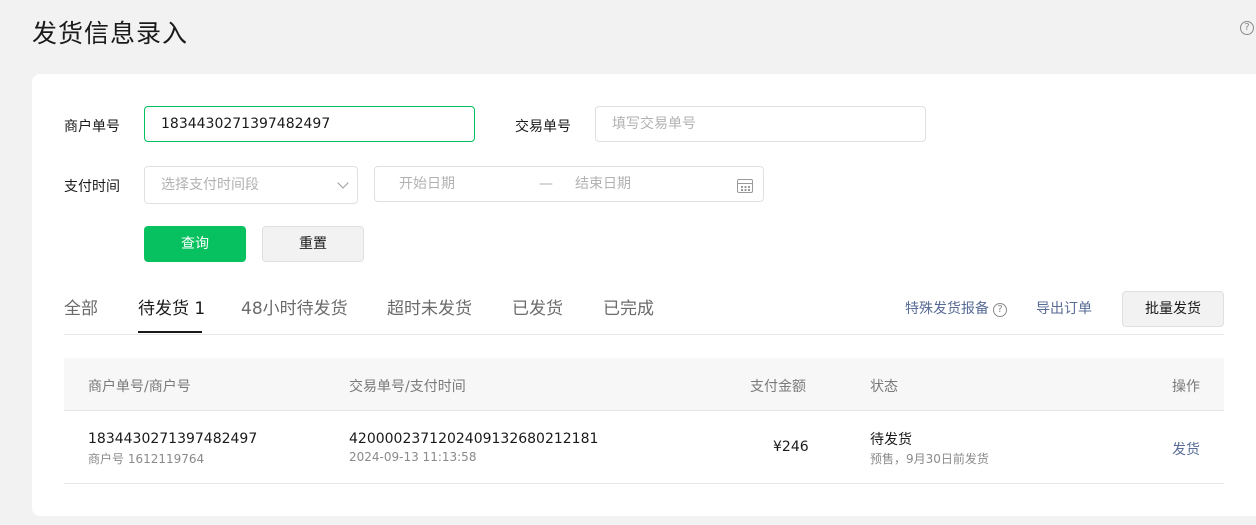 Image resolution: width=1256 pixels, height=525 pixels. Describe the element at coordinates (429, 306) in the screenshot. I see `tab-overdue: 超时未发货` at that location.